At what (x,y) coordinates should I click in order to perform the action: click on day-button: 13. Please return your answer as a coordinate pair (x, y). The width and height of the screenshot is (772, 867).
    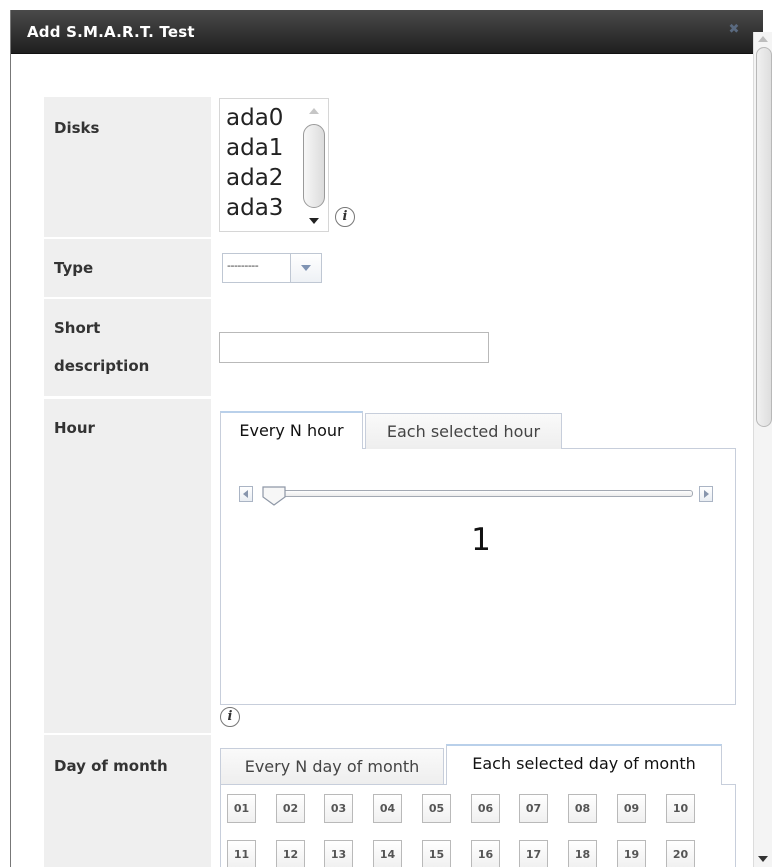
    Looking at the image, I should click on (338, 853).